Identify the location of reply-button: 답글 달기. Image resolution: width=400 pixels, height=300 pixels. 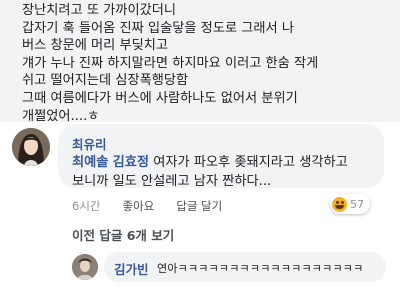
(199, 206).